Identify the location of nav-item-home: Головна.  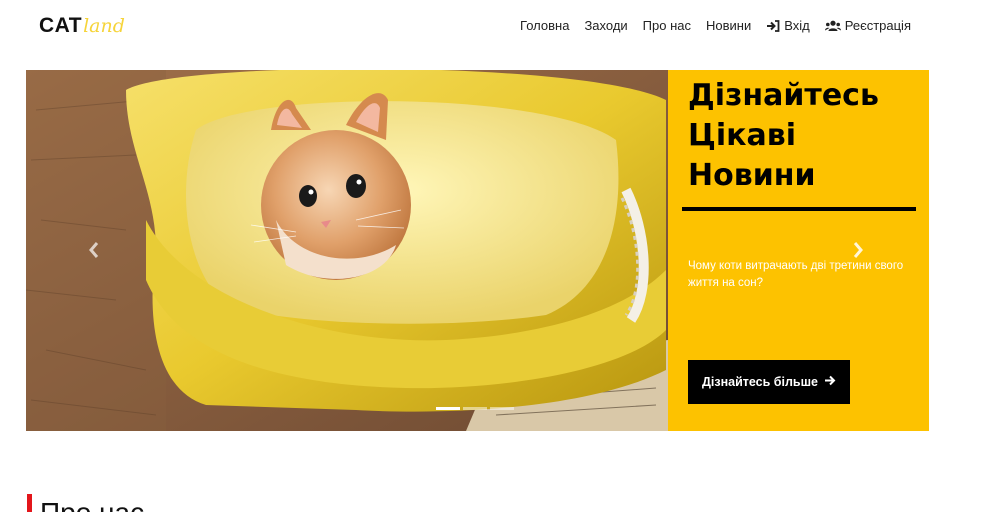
(544, 25).